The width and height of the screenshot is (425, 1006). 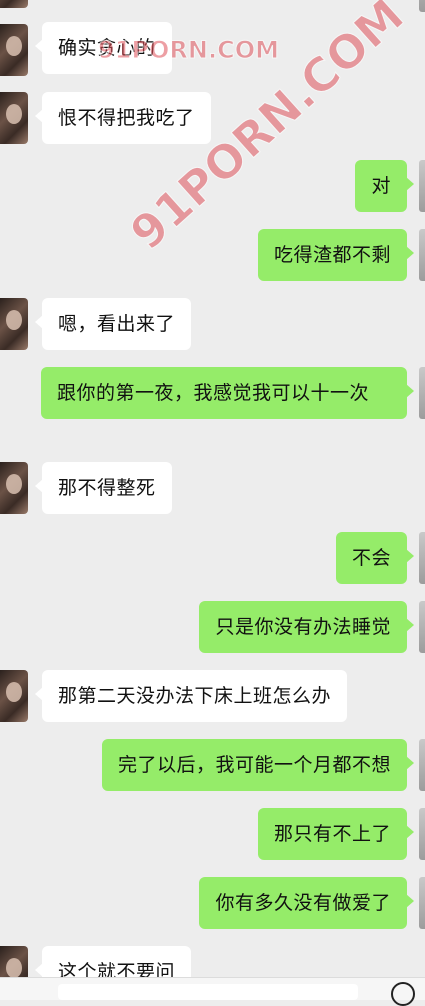 What do you see at coordinates (213, 393) in the screenshot?
I see `message-text: 跟你的第一夜，我感觉我可以十一次` at bounding box center [213, 393].